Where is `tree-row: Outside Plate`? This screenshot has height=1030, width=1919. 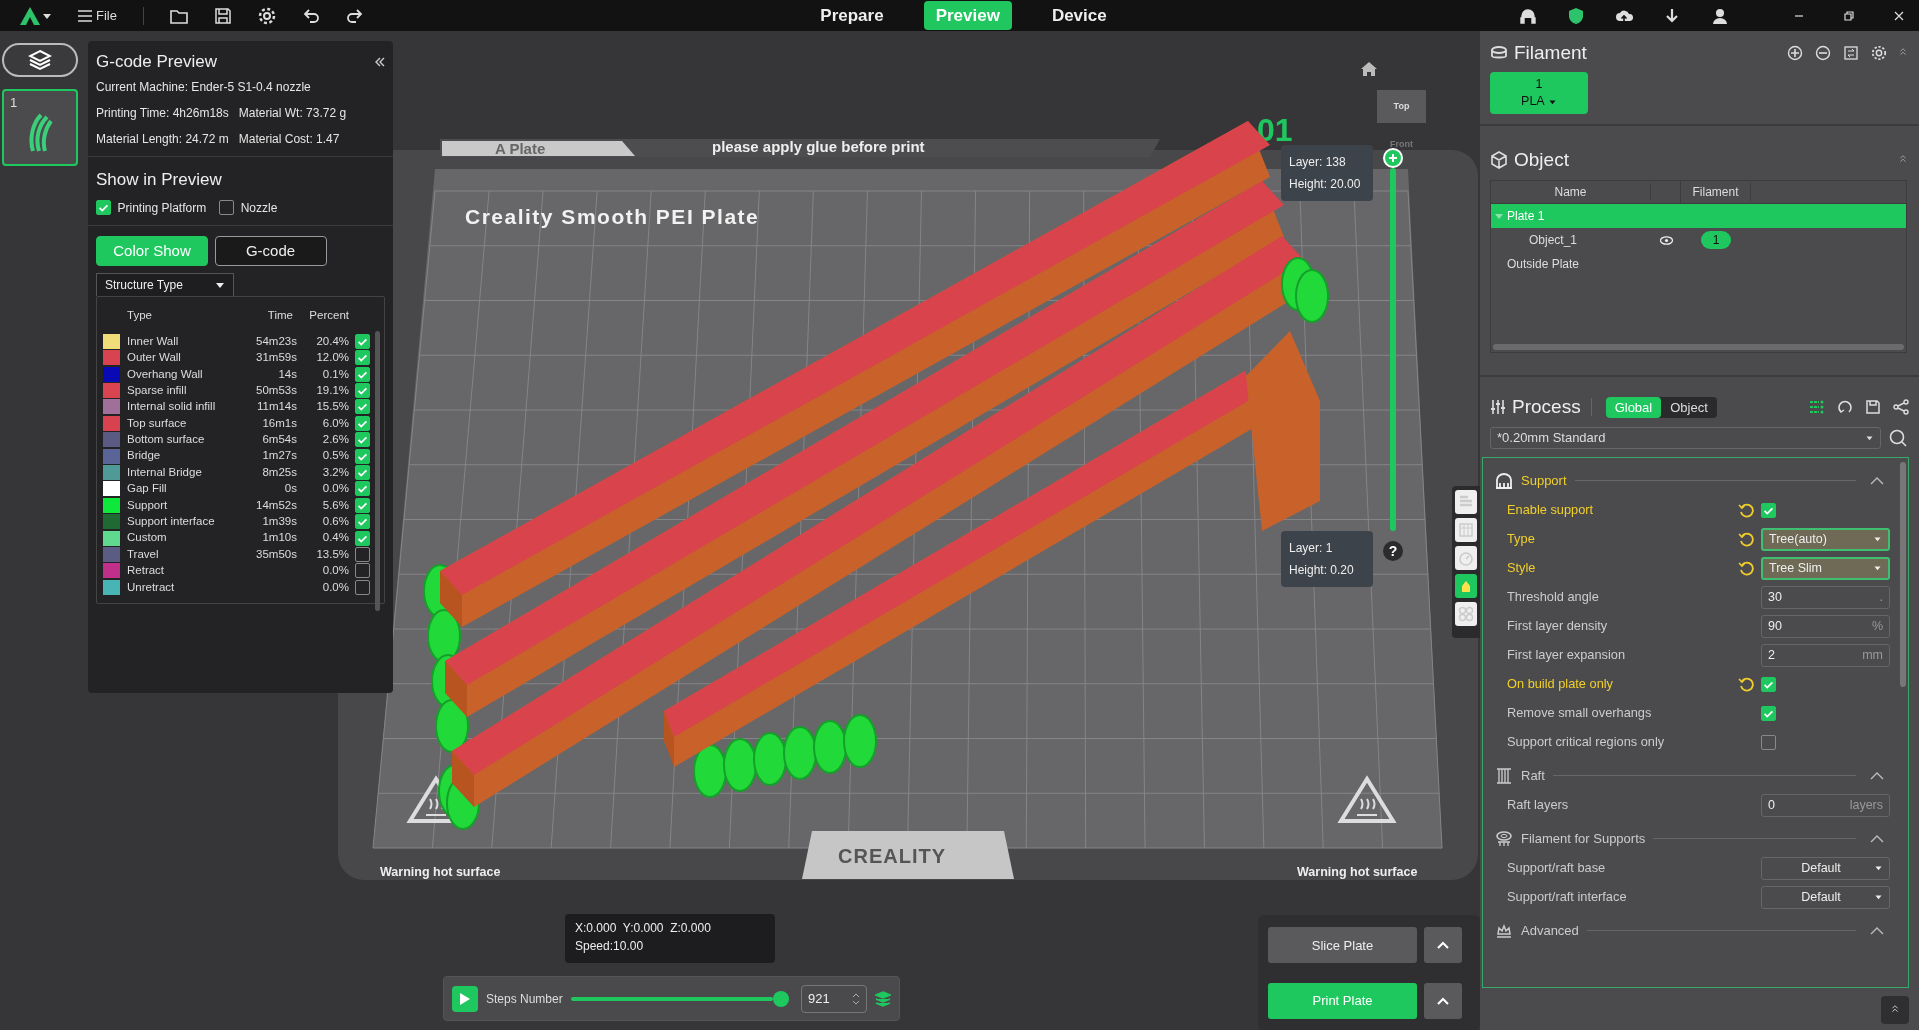 tree-row: Outside Plate is located at coordinates (1698, 264).